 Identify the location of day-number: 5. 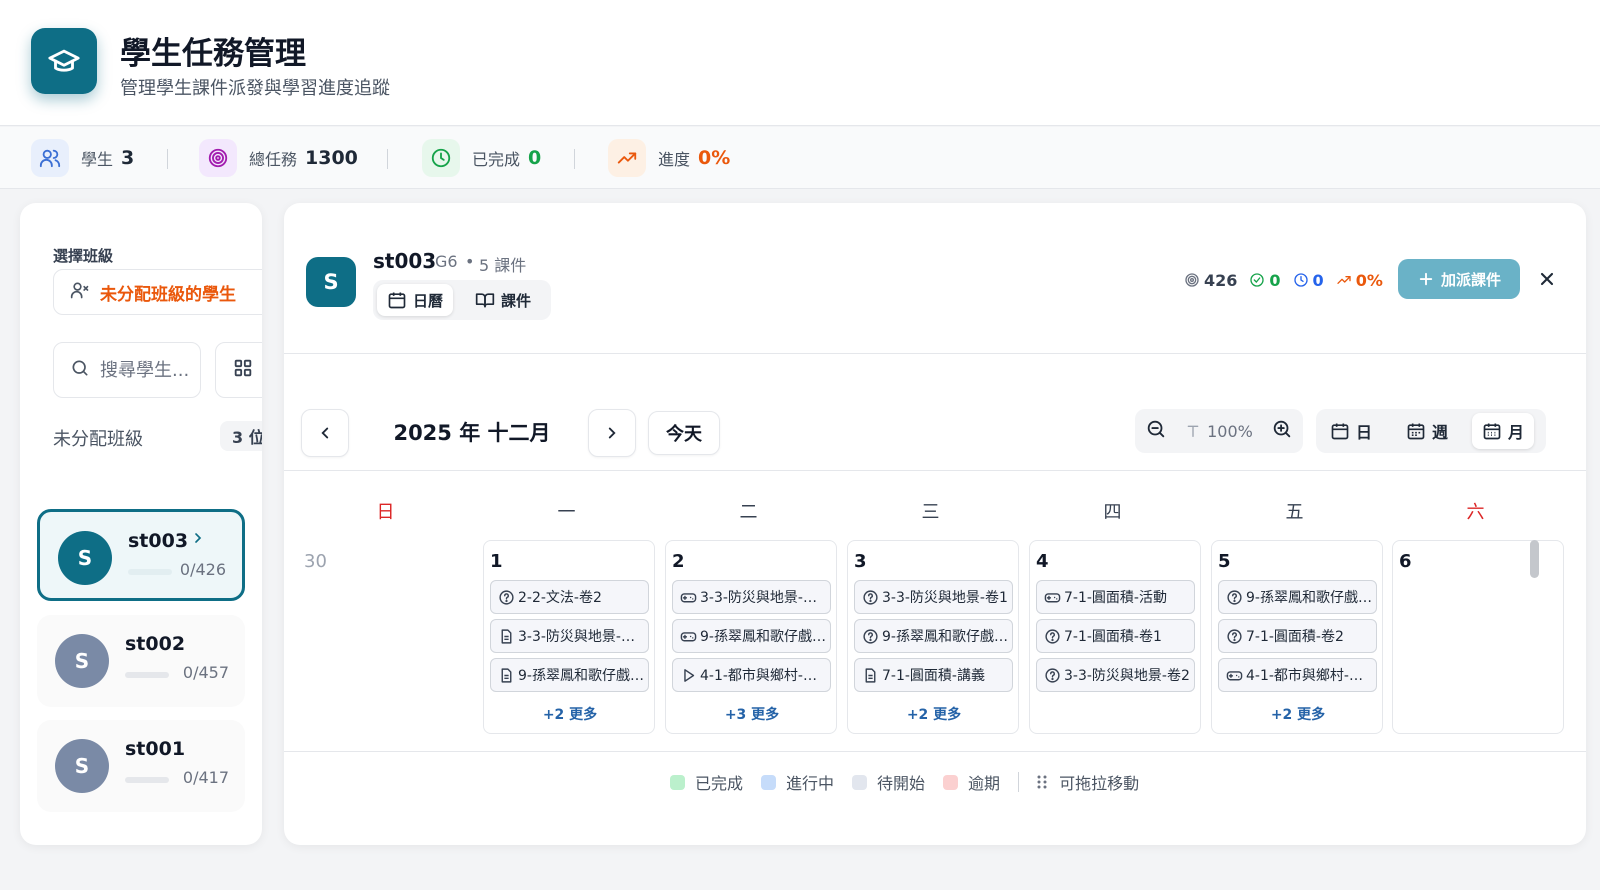
(1224, 561).